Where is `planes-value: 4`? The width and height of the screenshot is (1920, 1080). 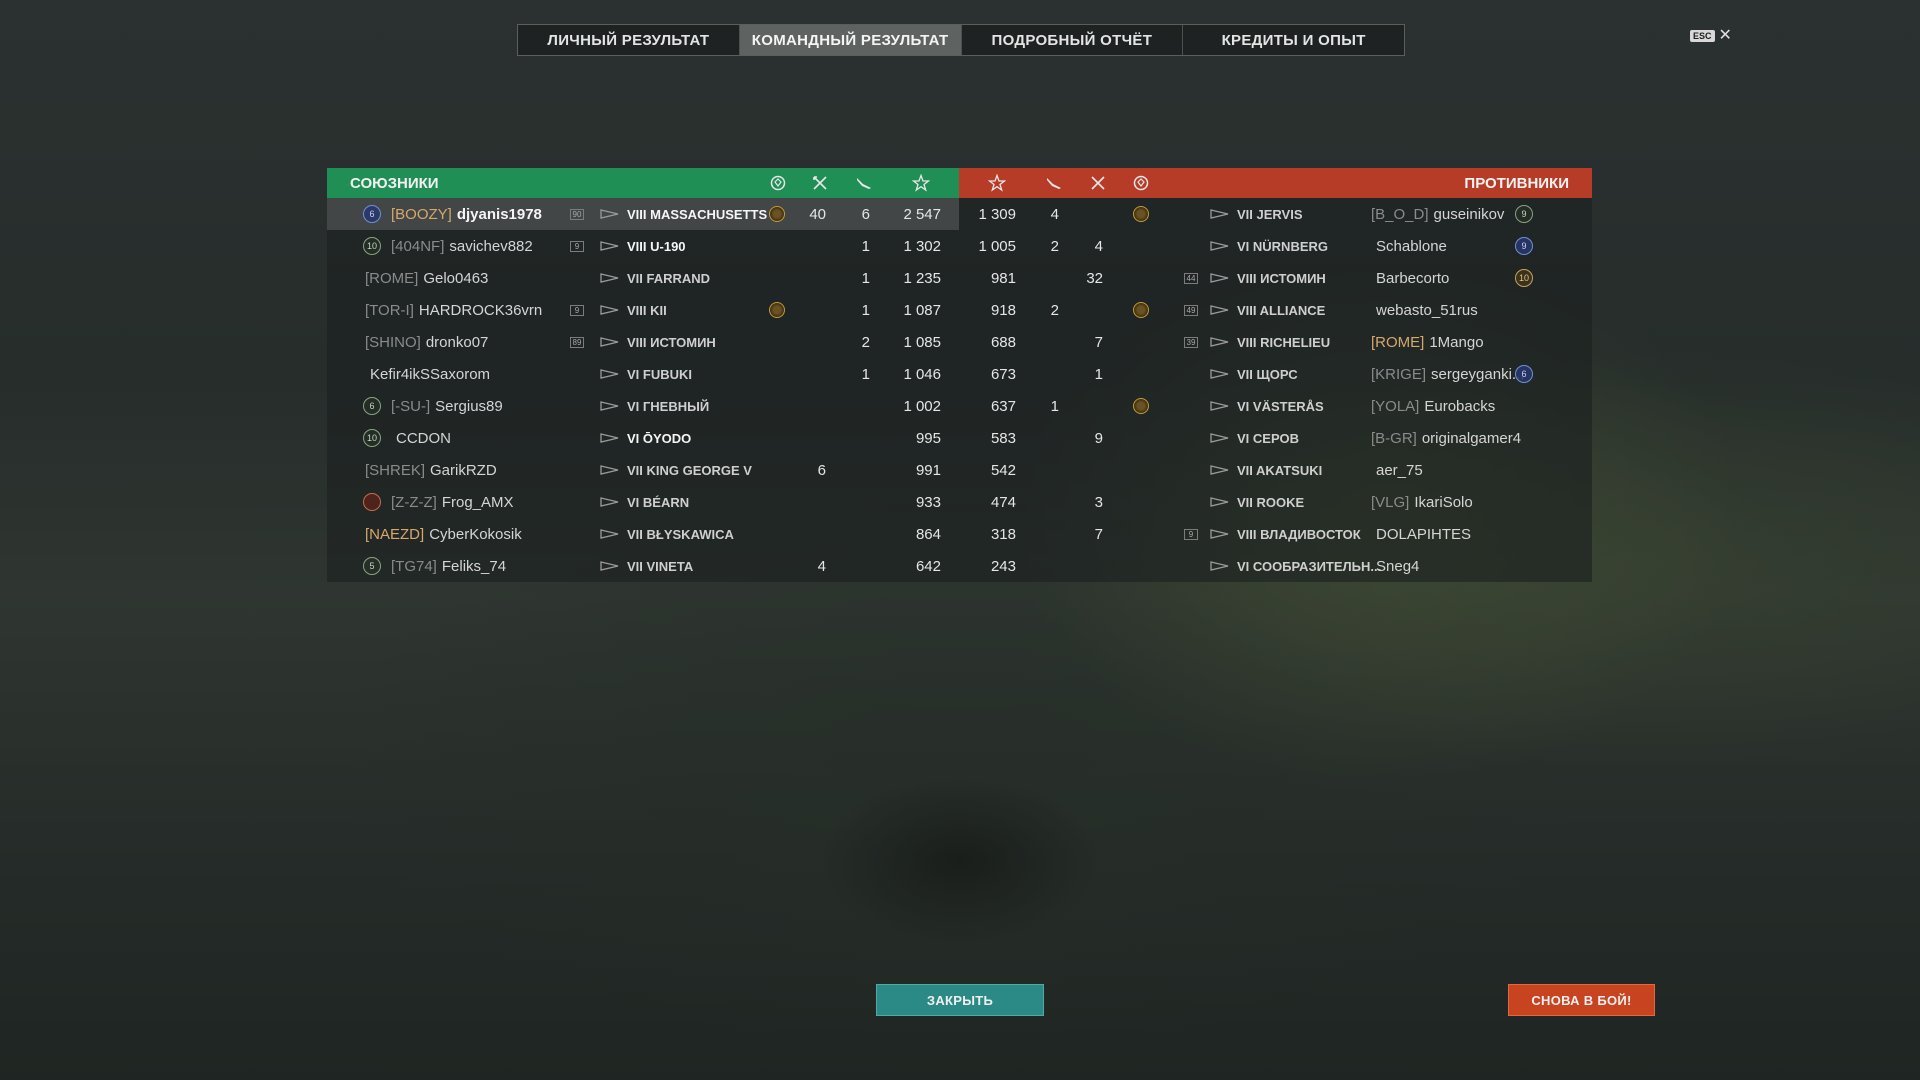 planes-value: 4 is located at coordinates (1054, 214).